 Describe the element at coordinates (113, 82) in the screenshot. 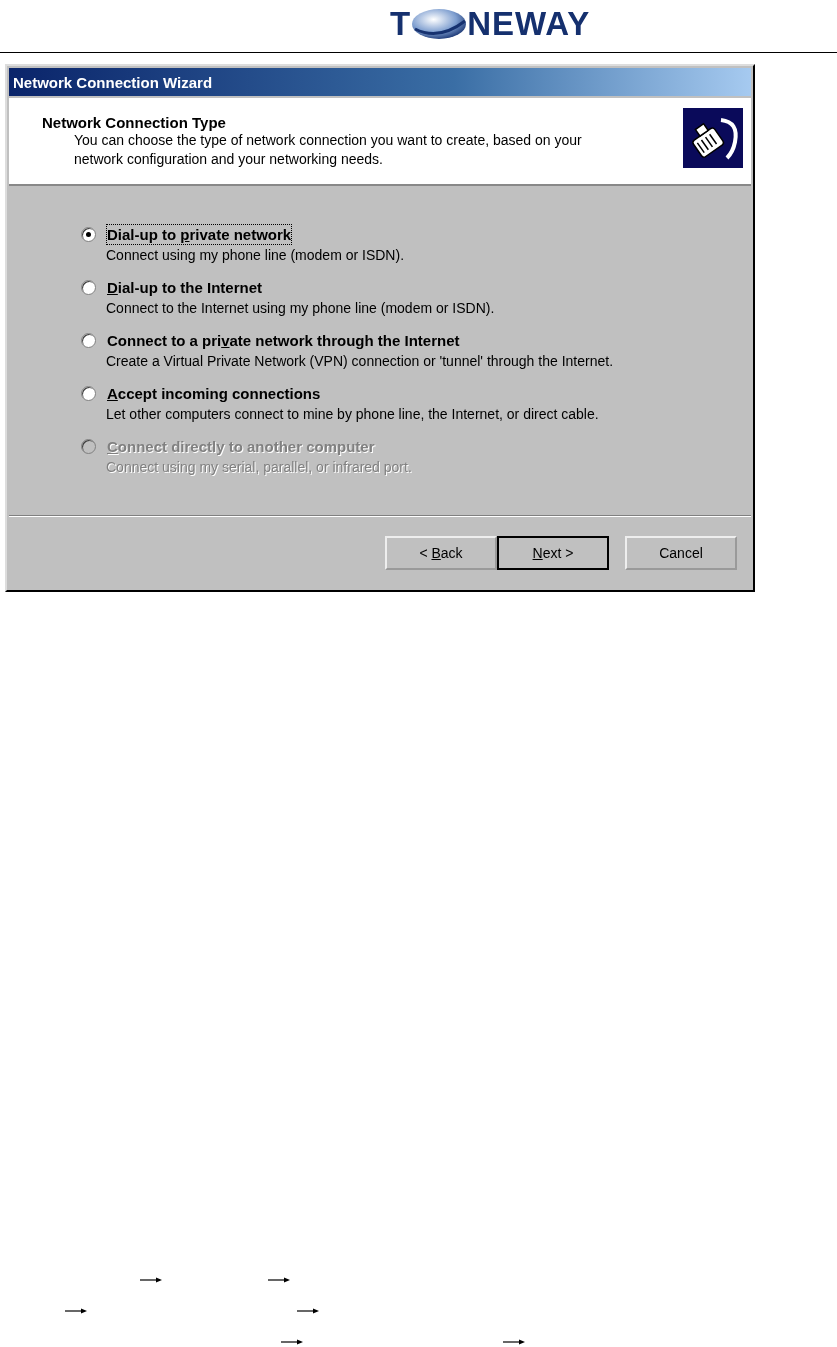

I see `window-title: Network Connection Wizard` at that location.